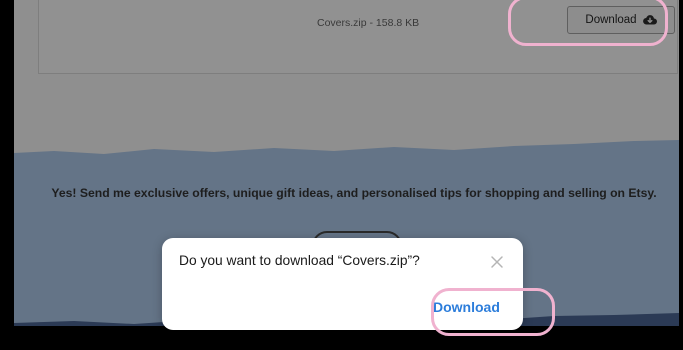 This screenshot has height=350, width=683. What do you see at coordinates (497, 262) in the screenshot?
I see `close-icon` at bounding box center [497, 262].